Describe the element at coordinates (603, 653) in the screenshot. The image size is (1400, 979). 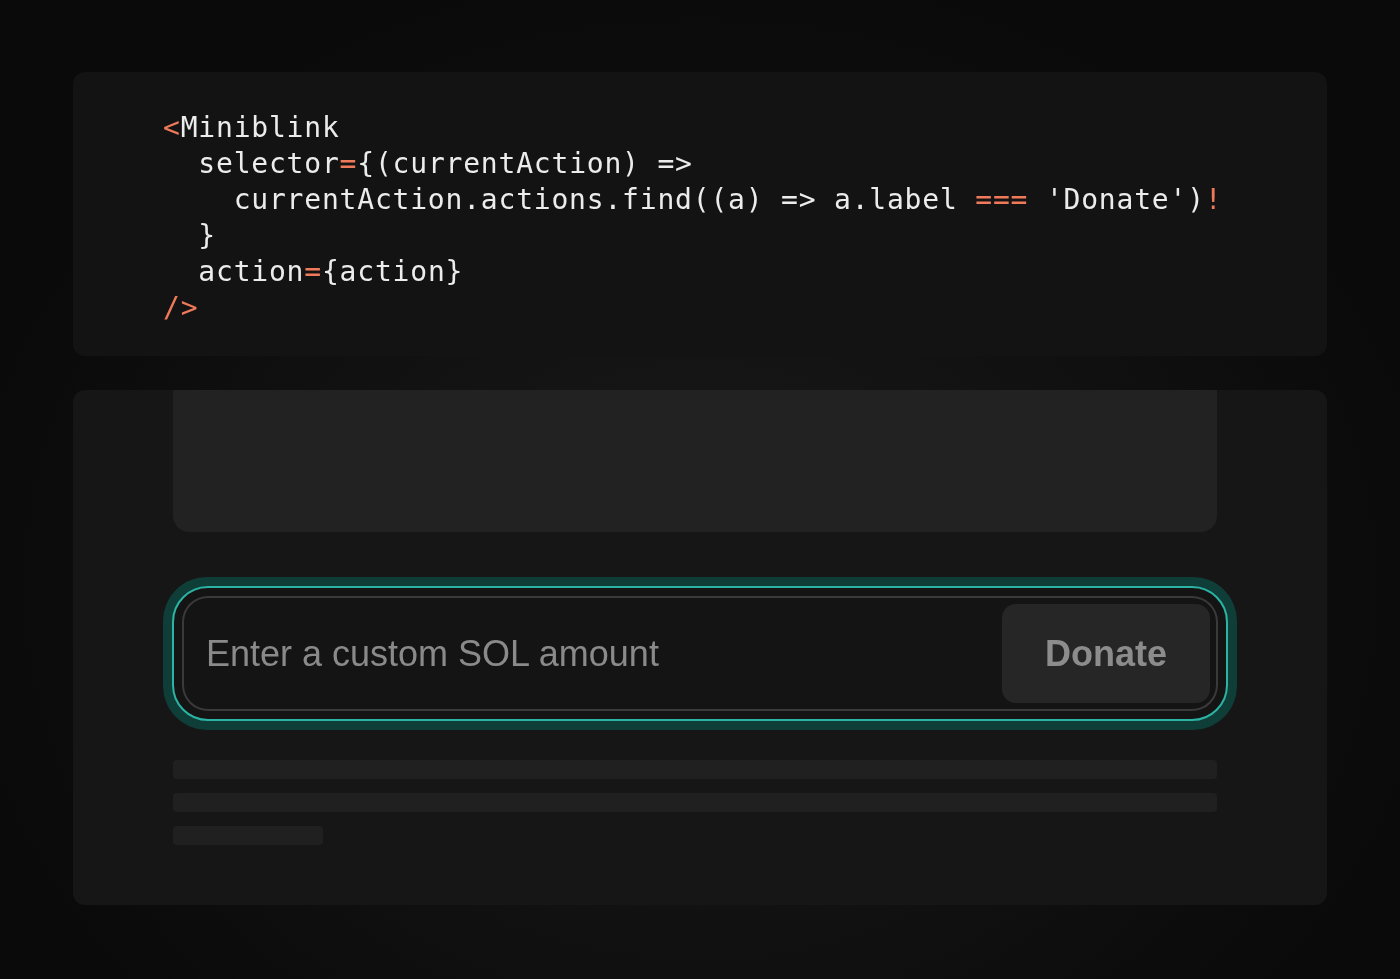
I see `amount-input: Enter a custom SOL amount` at that location.